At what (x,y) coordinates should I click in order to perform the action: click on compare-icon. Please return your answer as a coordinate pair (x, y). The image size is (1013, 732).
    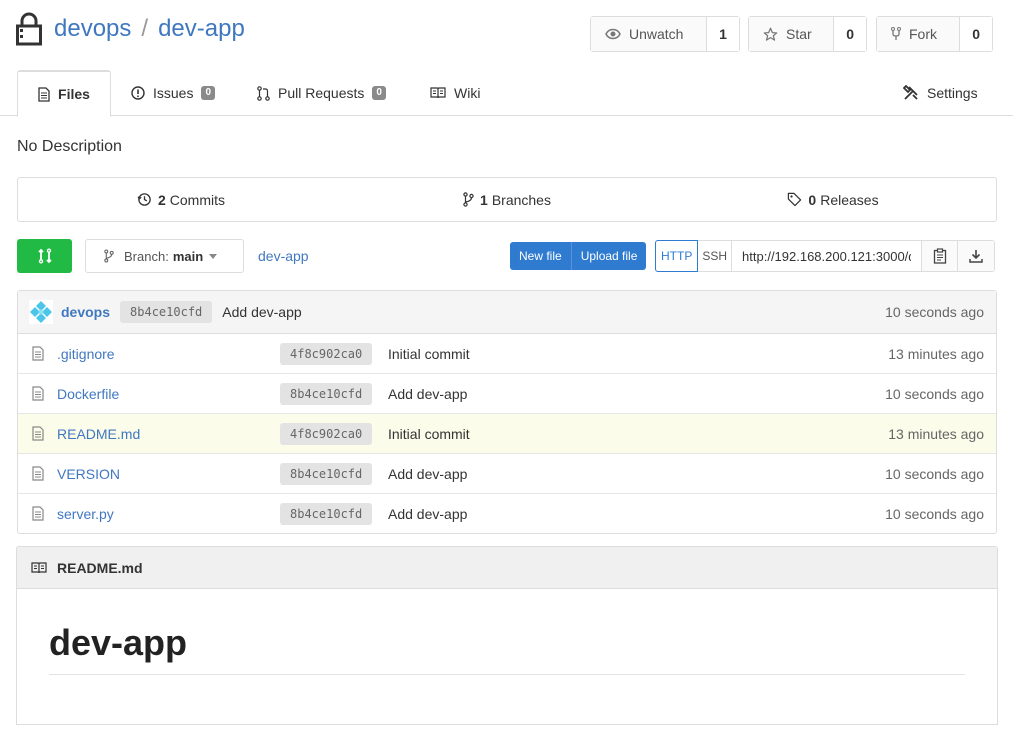
    Looking at the image, I should click on (44, 256).